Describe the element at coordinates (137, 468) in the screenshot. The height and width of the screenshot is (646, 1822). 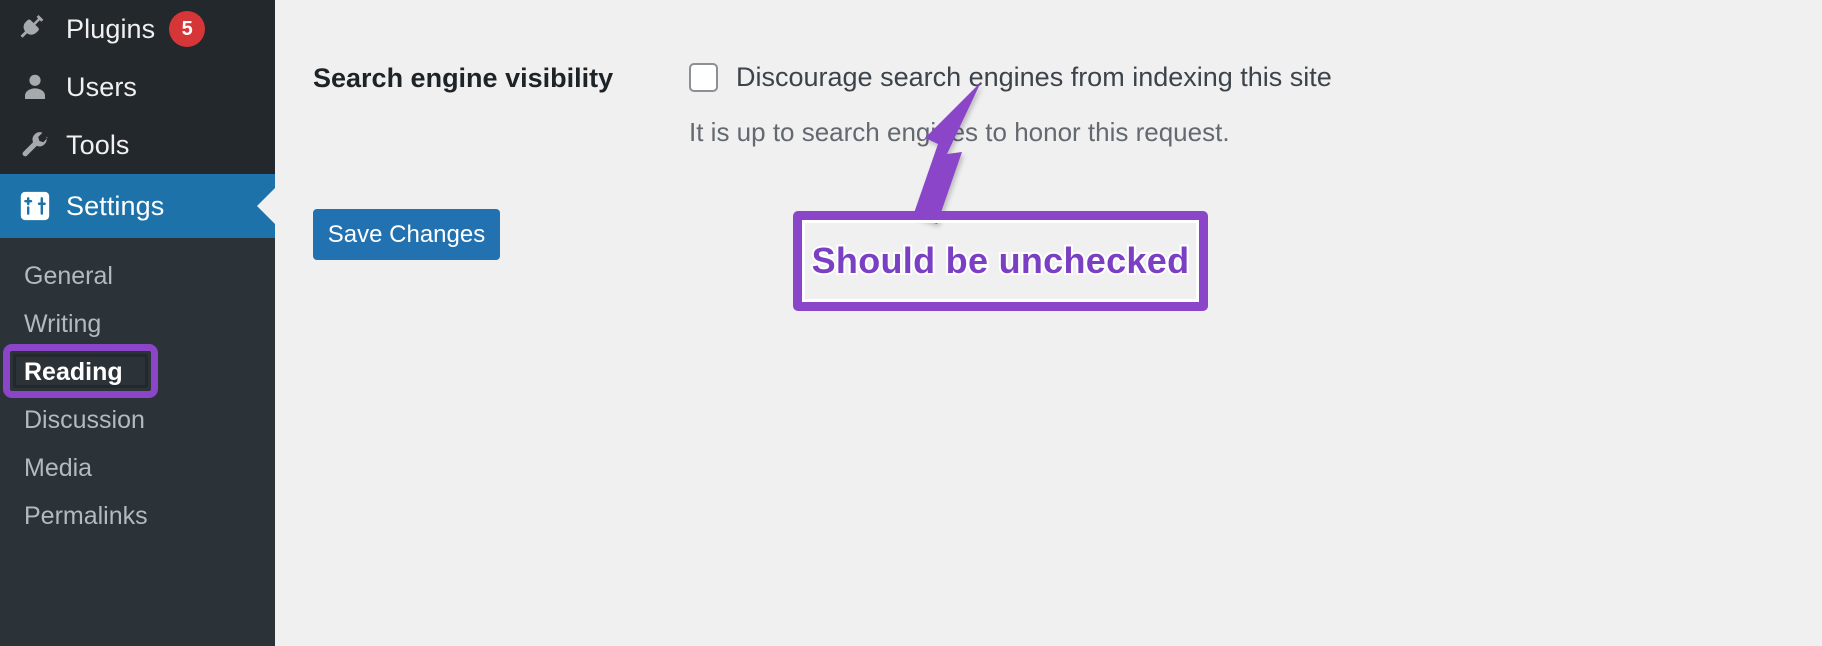
I see `sidebar-subitem-media: Media` at that location.